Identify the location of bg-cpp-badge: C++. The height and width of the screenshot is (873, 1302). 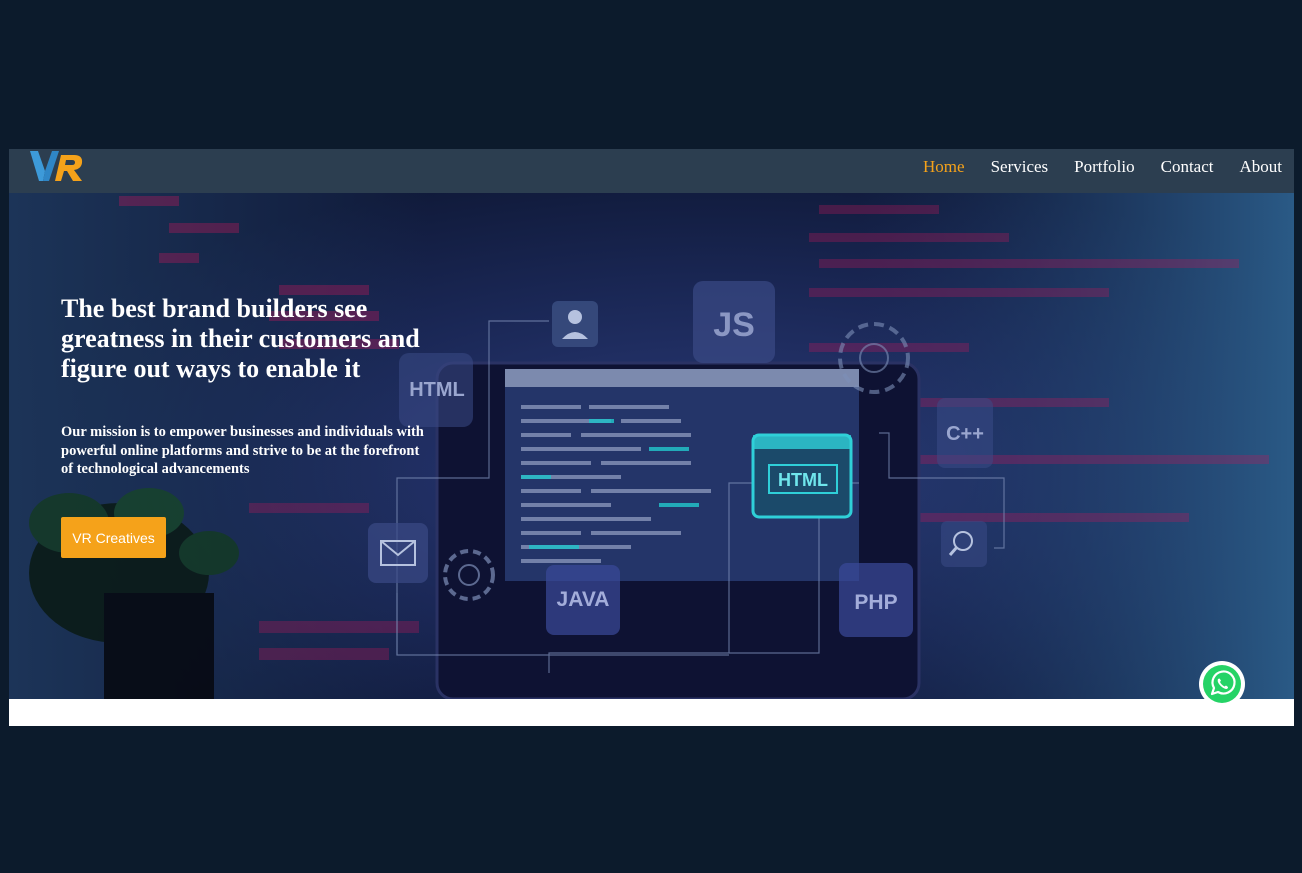
(965, 433).